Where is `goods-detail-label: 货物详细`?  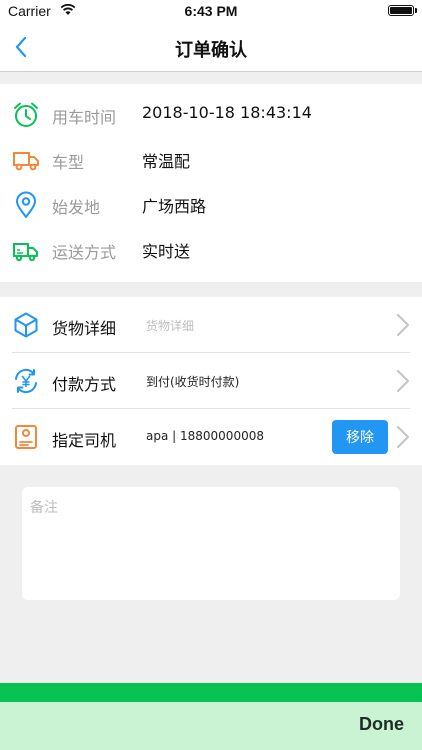 goods-detail-label: 货物详细 is located at coordinates (84, 328).